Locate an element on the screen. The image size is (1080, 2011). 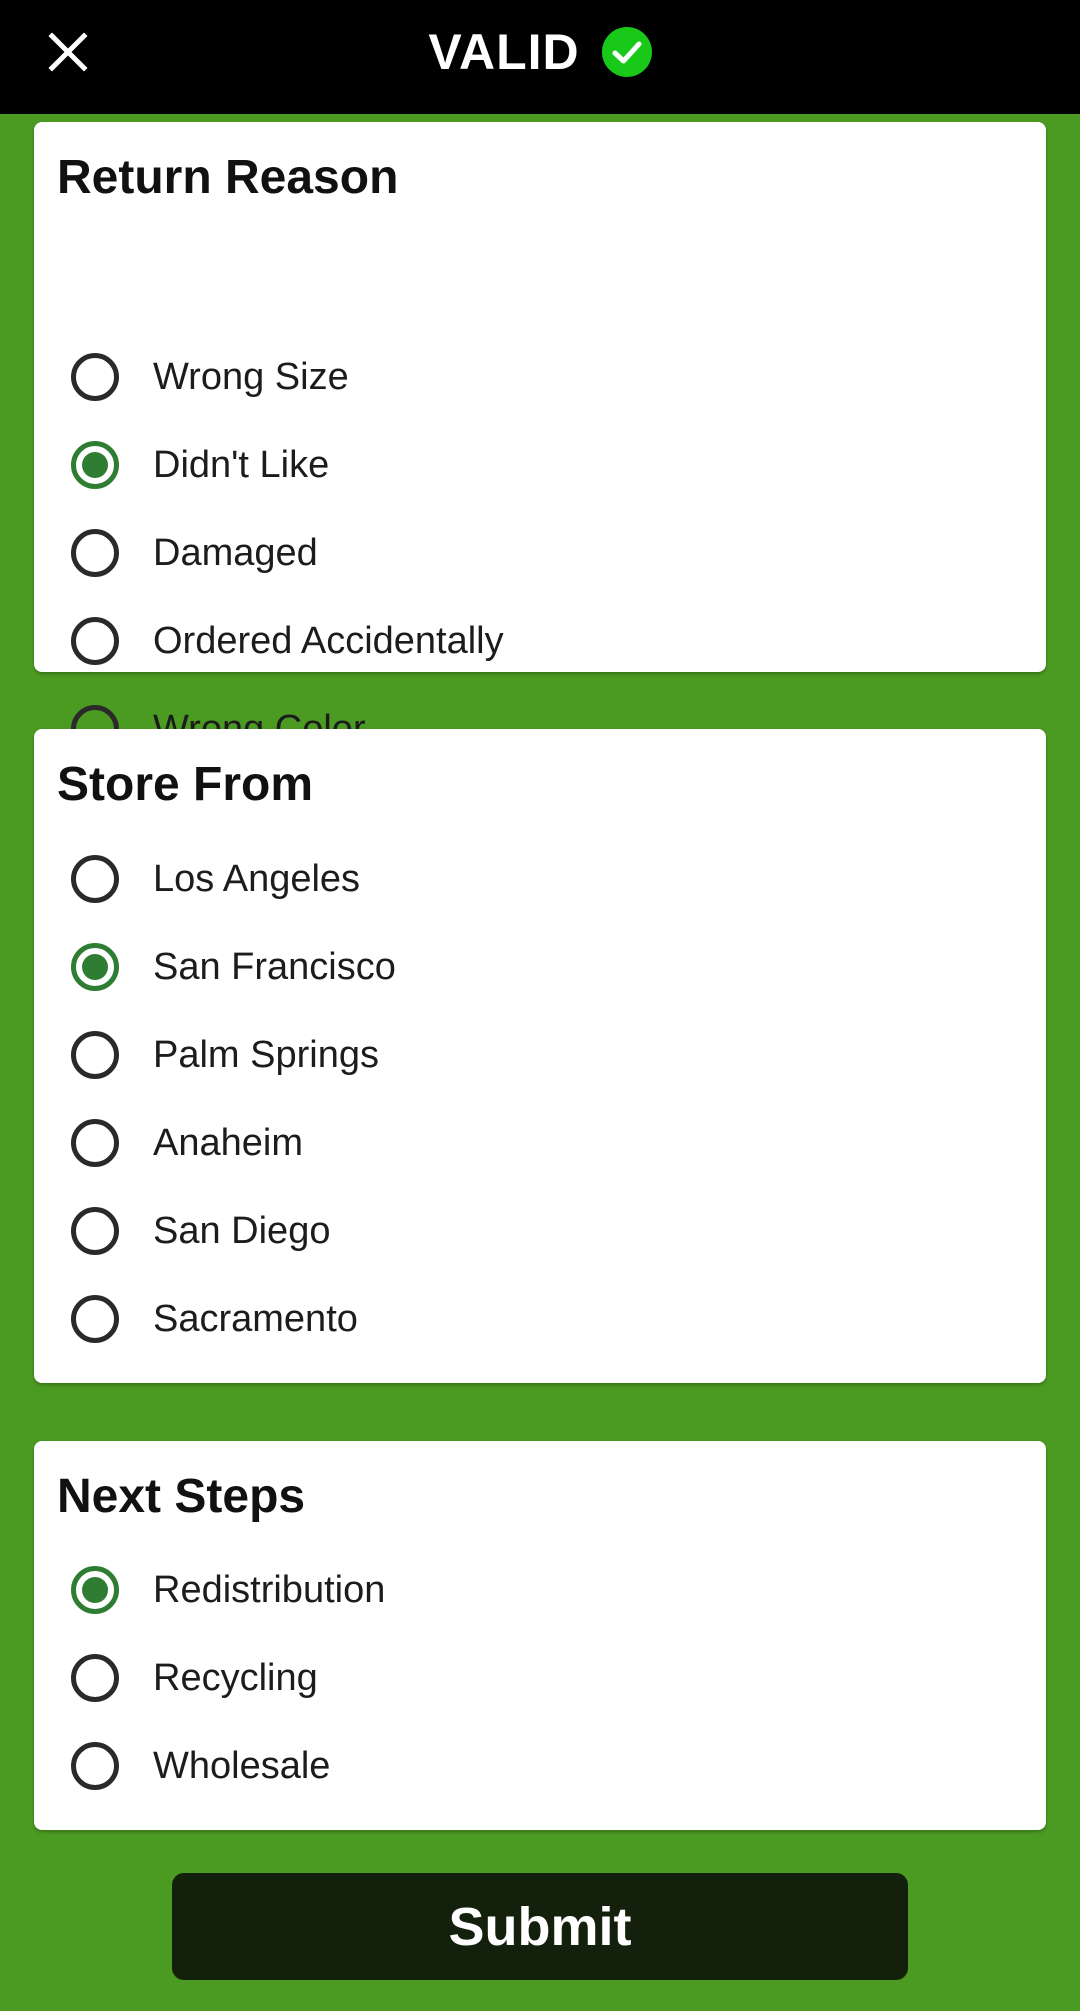
option-label: Redistribution is located at coordinates (269, 1589).